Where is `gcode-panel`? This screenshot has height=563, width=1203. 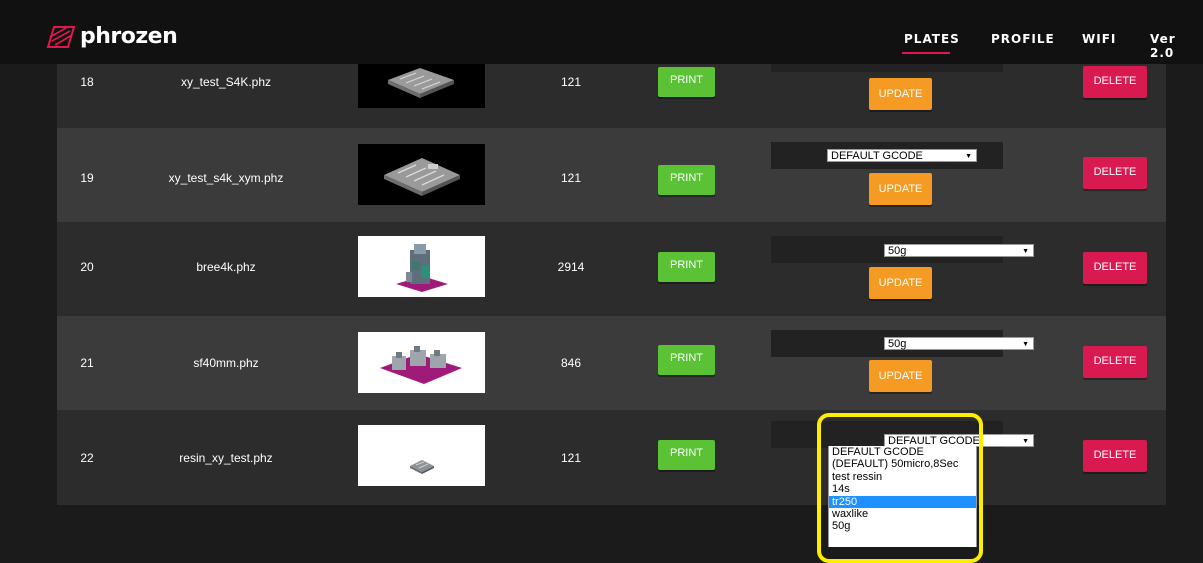
gcode-panel is located at coordinates (887, 68).